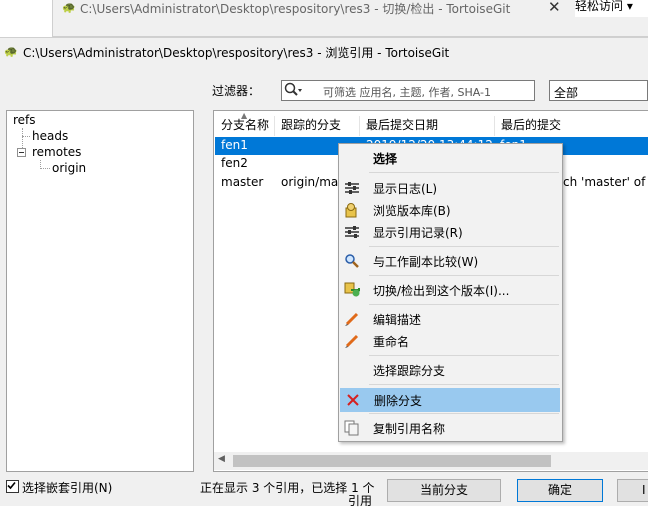 The height and width of the screenshot is (509, 648). Describe the element at coordinates (632, 490) in the screenshot. I see `extra-button: I` at that location.